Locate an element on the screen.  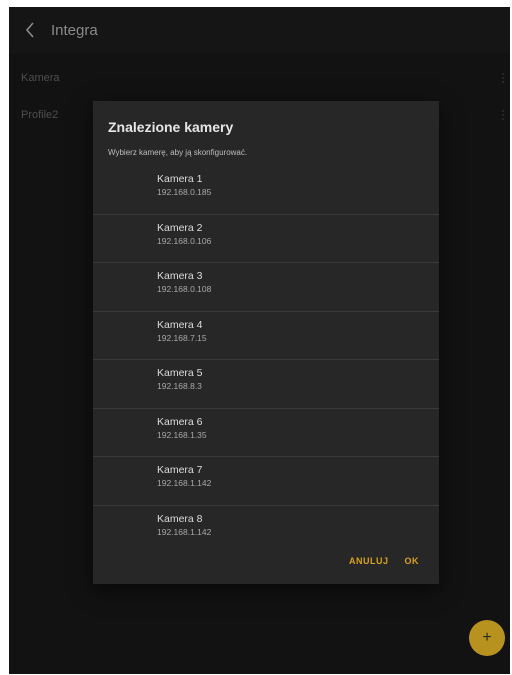
dialog-actions: ANULUJ OK is located at coordinates (390, 561).